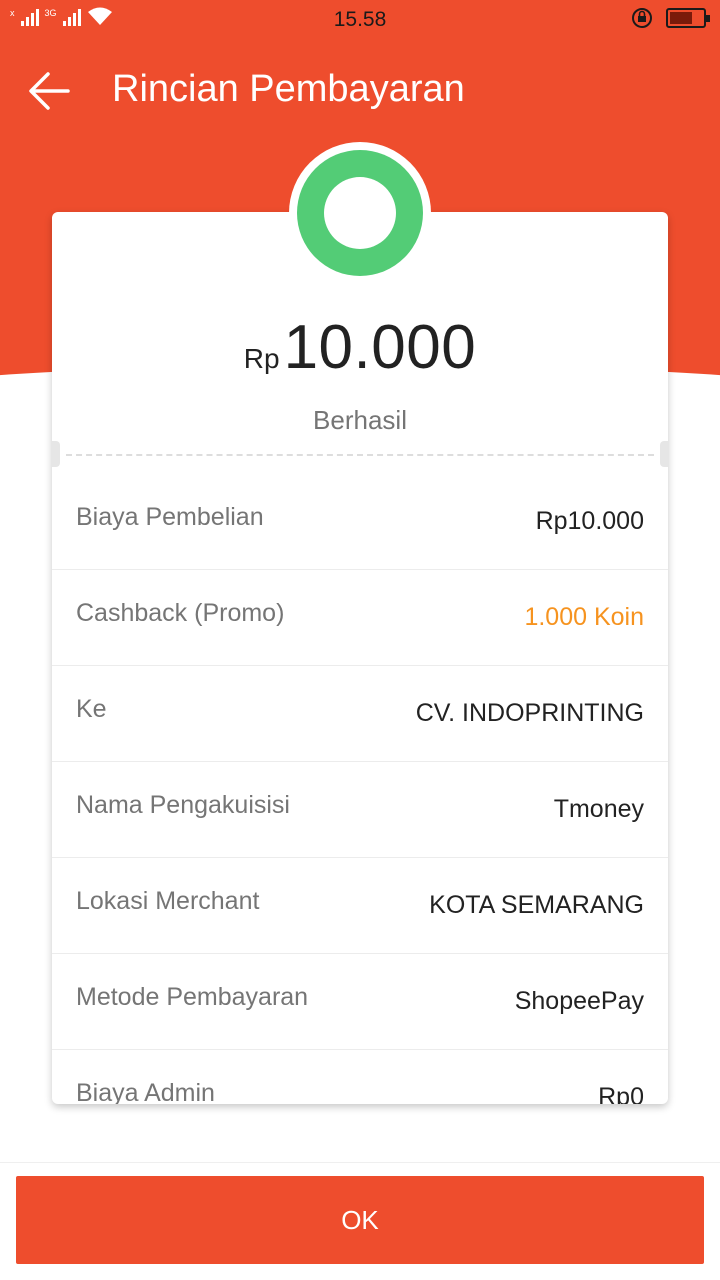 This screenshot has height=1280, width=720. I want to click on status-bar: x 3G 15.58, so click(360, 19).